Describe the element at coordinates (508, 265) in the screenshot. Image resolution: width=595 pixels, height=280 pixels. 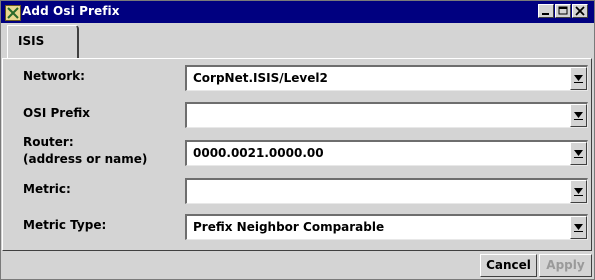
I see `cancel-button: Cancel` at that location.